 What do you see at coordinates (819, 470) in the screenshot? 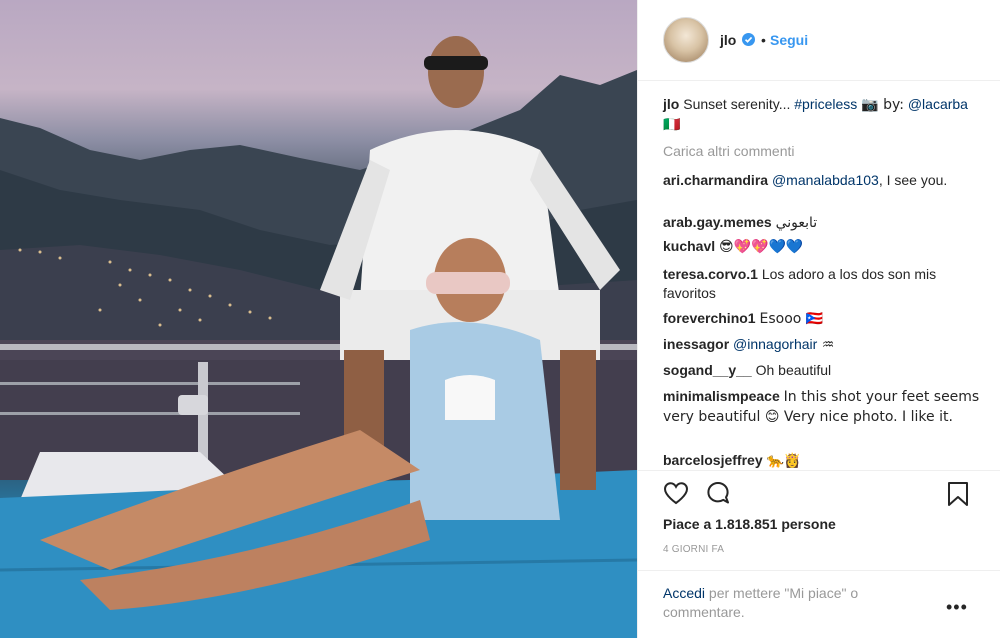
I see `actions-divider` at bounding box center [819, 470].